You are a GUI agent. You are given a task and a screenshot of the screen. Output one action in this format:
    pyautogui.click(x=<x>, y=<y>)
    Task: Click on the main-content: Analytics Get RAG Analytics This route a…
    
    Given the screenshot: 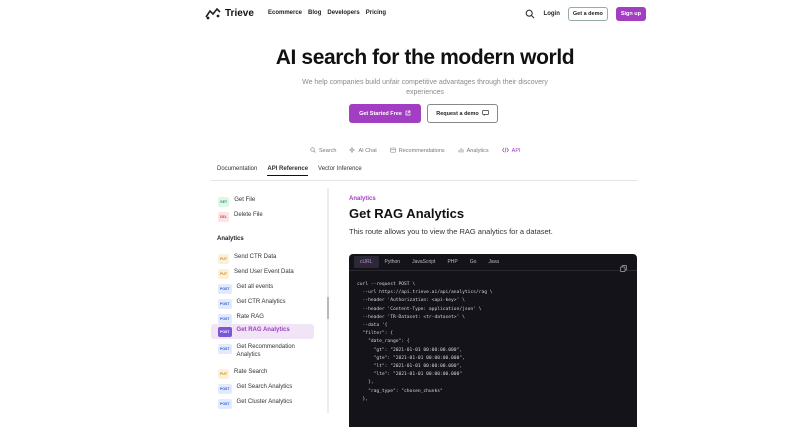 What is the action you would take?
    pyautogui.click(x=493, y=216)
    